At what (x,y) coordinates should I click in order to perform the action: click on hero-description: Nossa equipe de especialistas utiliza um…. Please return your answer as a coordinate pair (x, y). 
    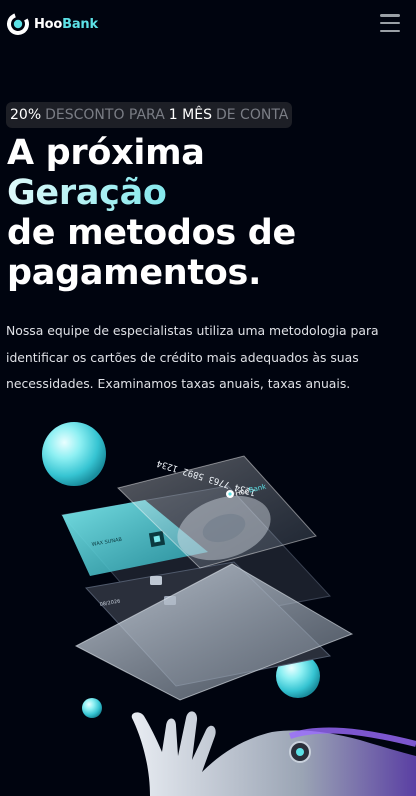
    Looking at the image, I should click on (192, 357).